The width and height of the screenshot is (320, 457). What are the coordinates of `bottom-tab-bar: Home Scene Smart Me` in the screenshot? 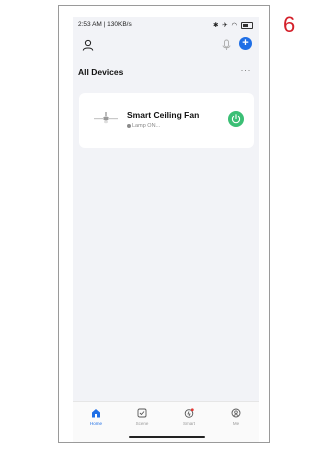 It's located at (166, 421).